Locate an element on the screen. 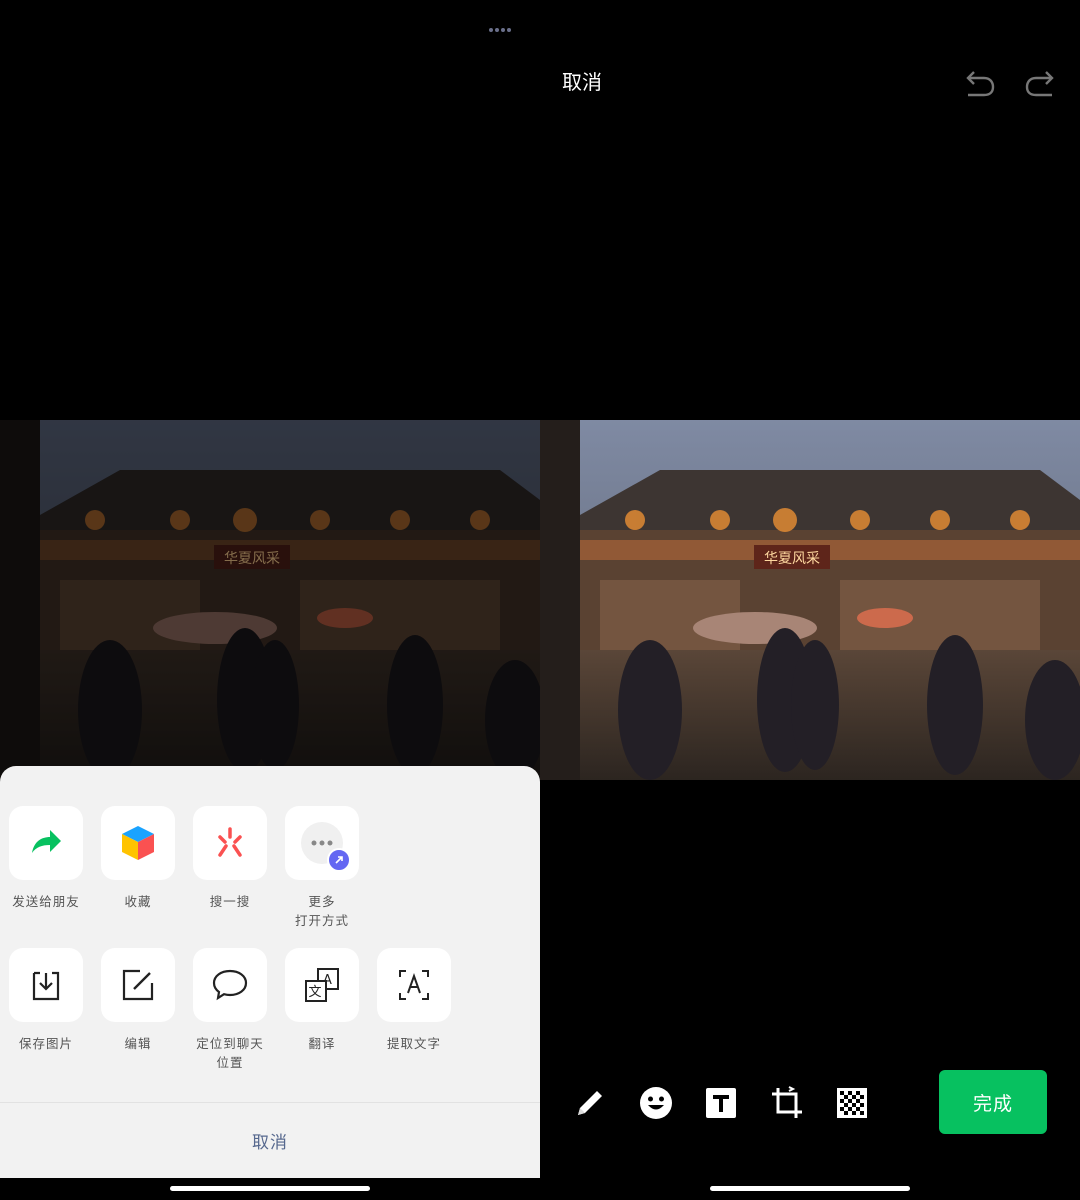  pencil-icon is located at coordinates (590, 1103).